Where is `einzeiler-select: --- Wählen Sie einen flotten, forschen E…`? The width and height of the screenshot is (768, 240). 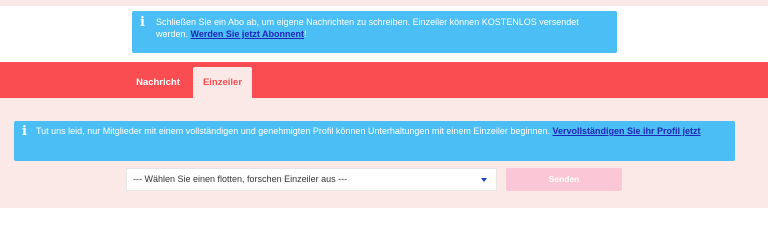 einzeiler-select: --- Wählen Sie einen flotten, forschen E… is located at coordinates (311, 179).